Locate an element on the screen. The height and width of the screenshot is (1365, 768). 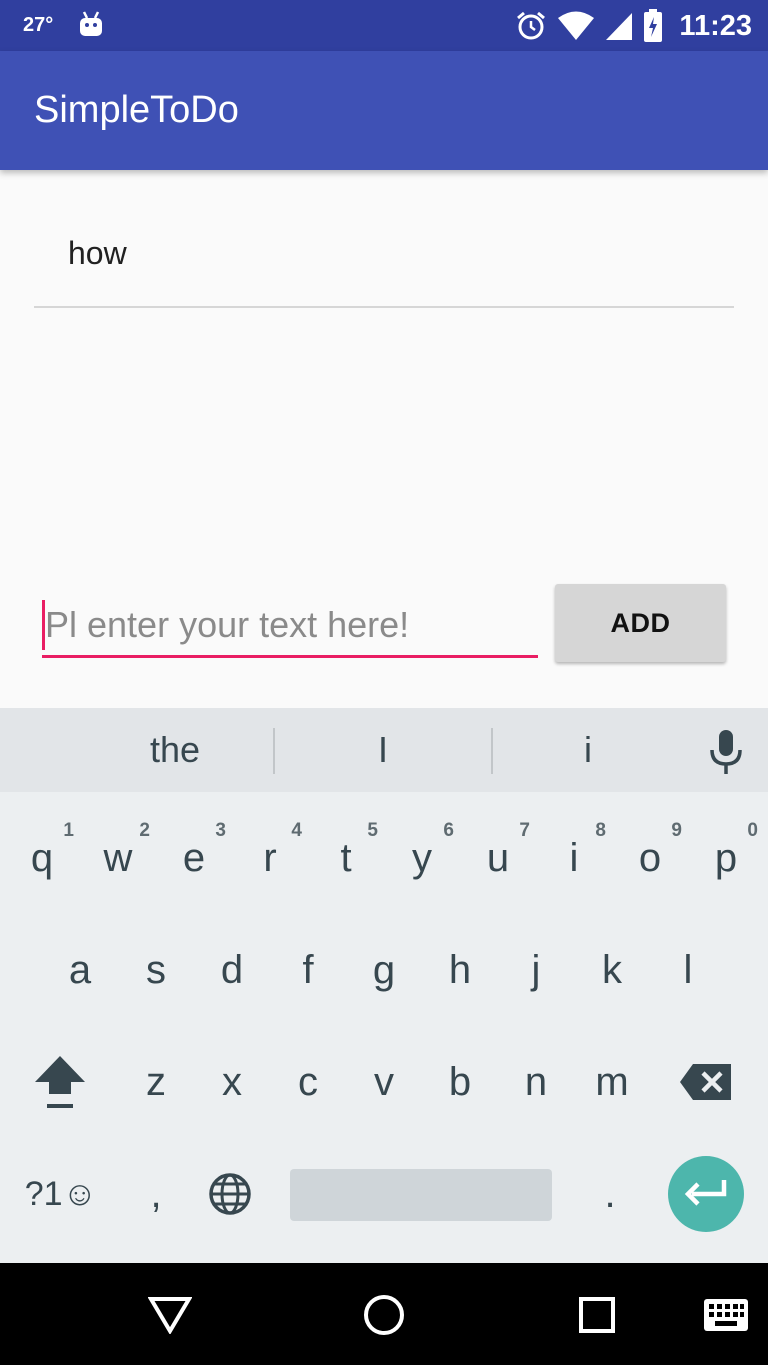
keyboard-switch-button is located at coordinates (726, 1315).